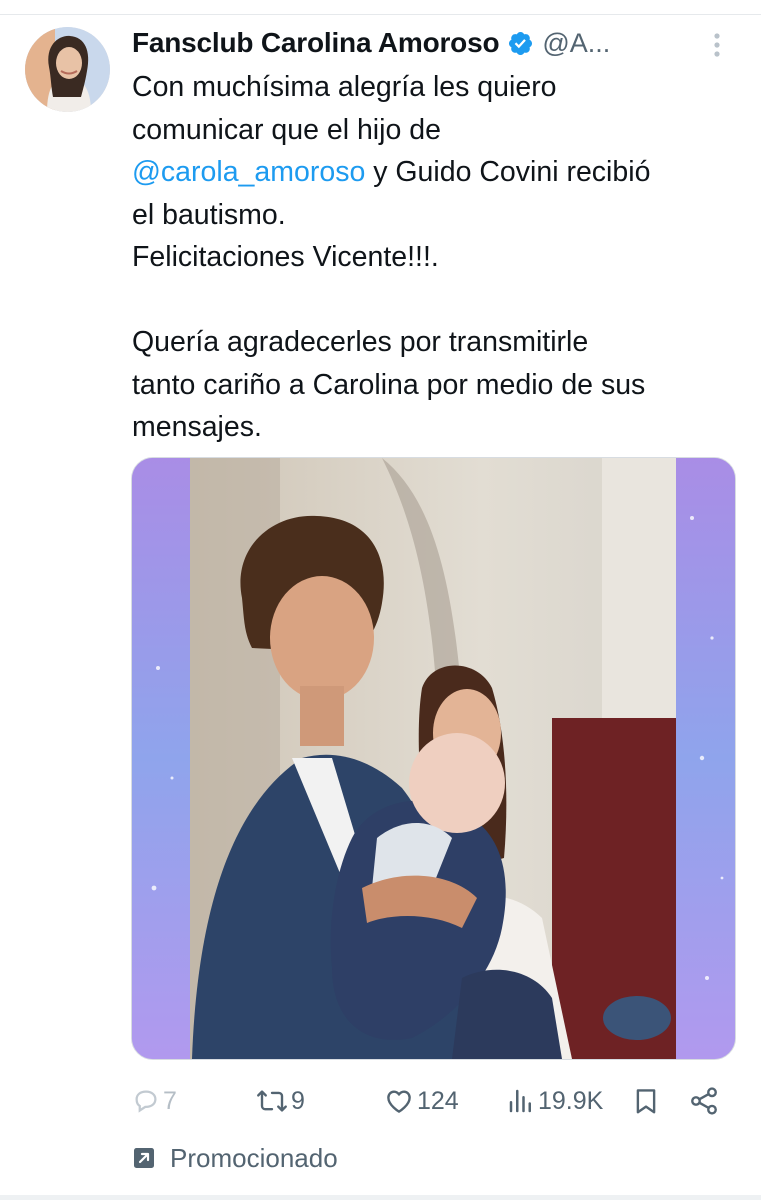 Image resolution: width=761 pixels, height=1200 pixels. I want to click on views-count: 19.9K, so click(571, 1100).